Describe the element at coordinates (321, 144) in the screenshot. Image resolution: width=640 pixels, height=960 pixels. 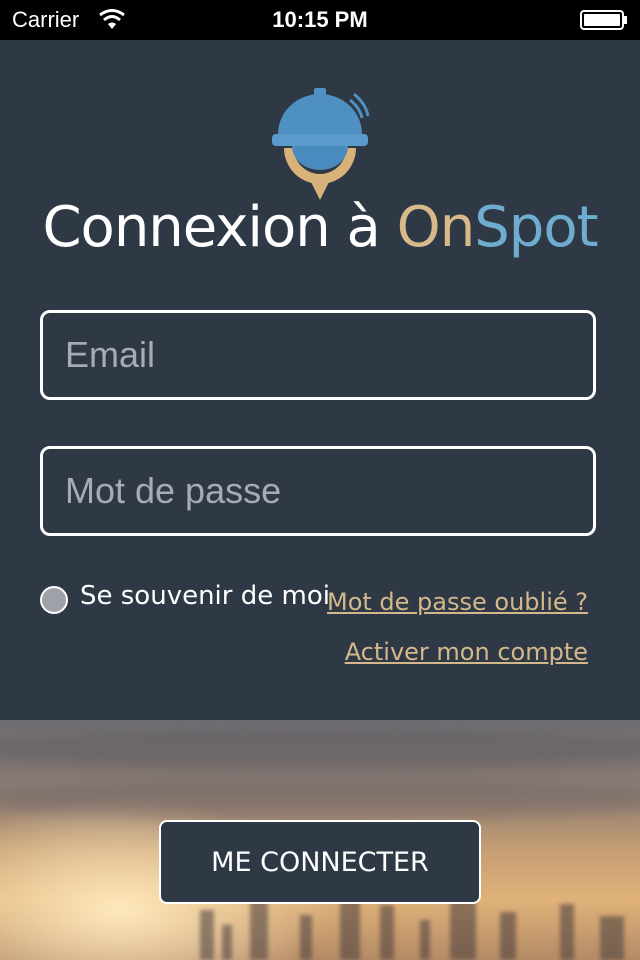
I see `service-bell-location-pin-icon` at that location.